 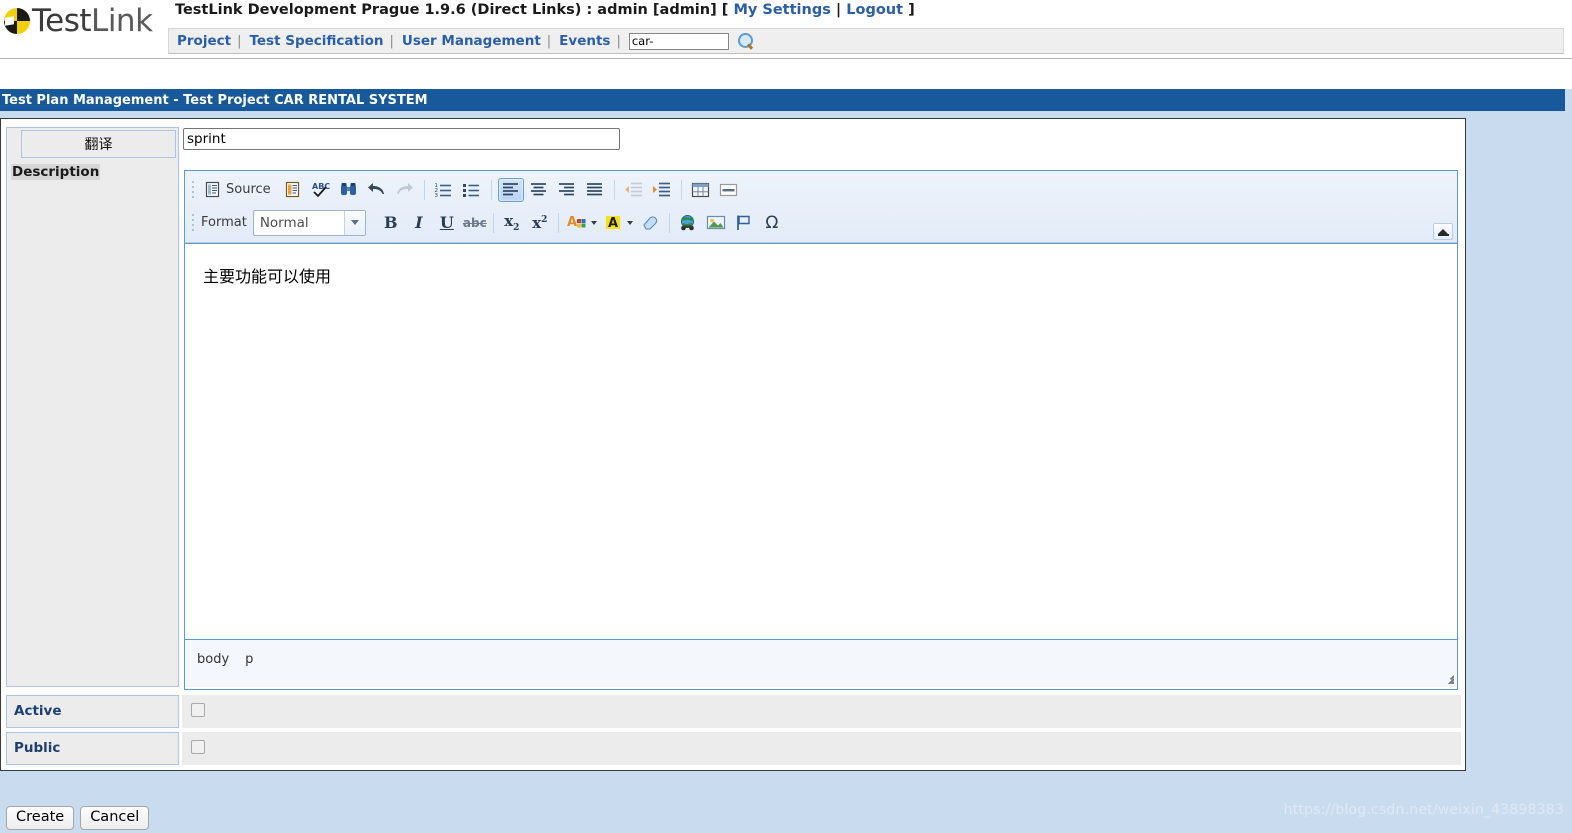 What do you see at coordinates (354, 222) in the screenshot?
I see `chevron-down-icon` at bounding box center [354, 222].